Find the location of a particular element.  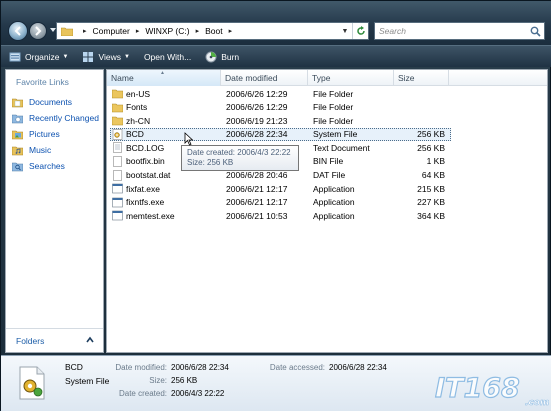

refresh-button is located at coordinates (360, 31).